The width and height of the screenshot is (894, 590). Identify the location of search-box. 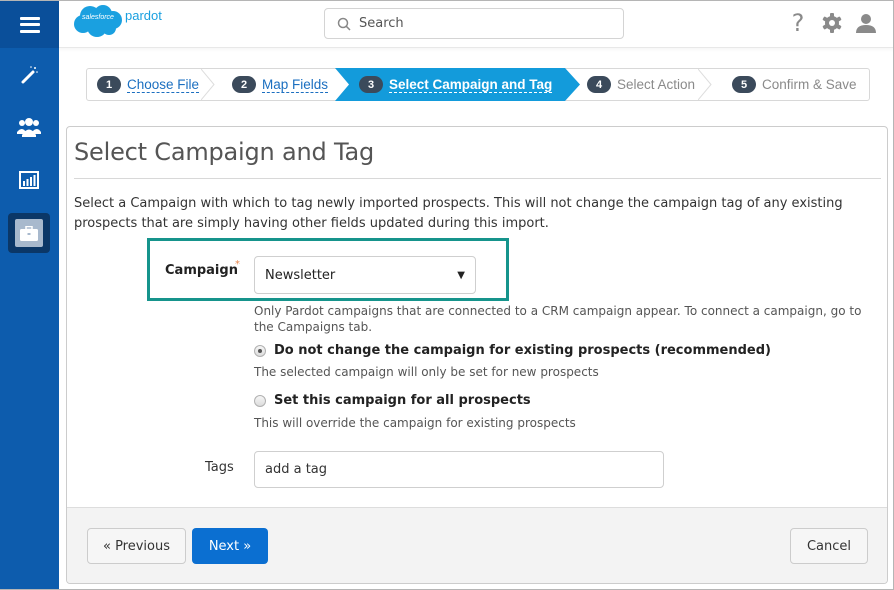
(474, 23).